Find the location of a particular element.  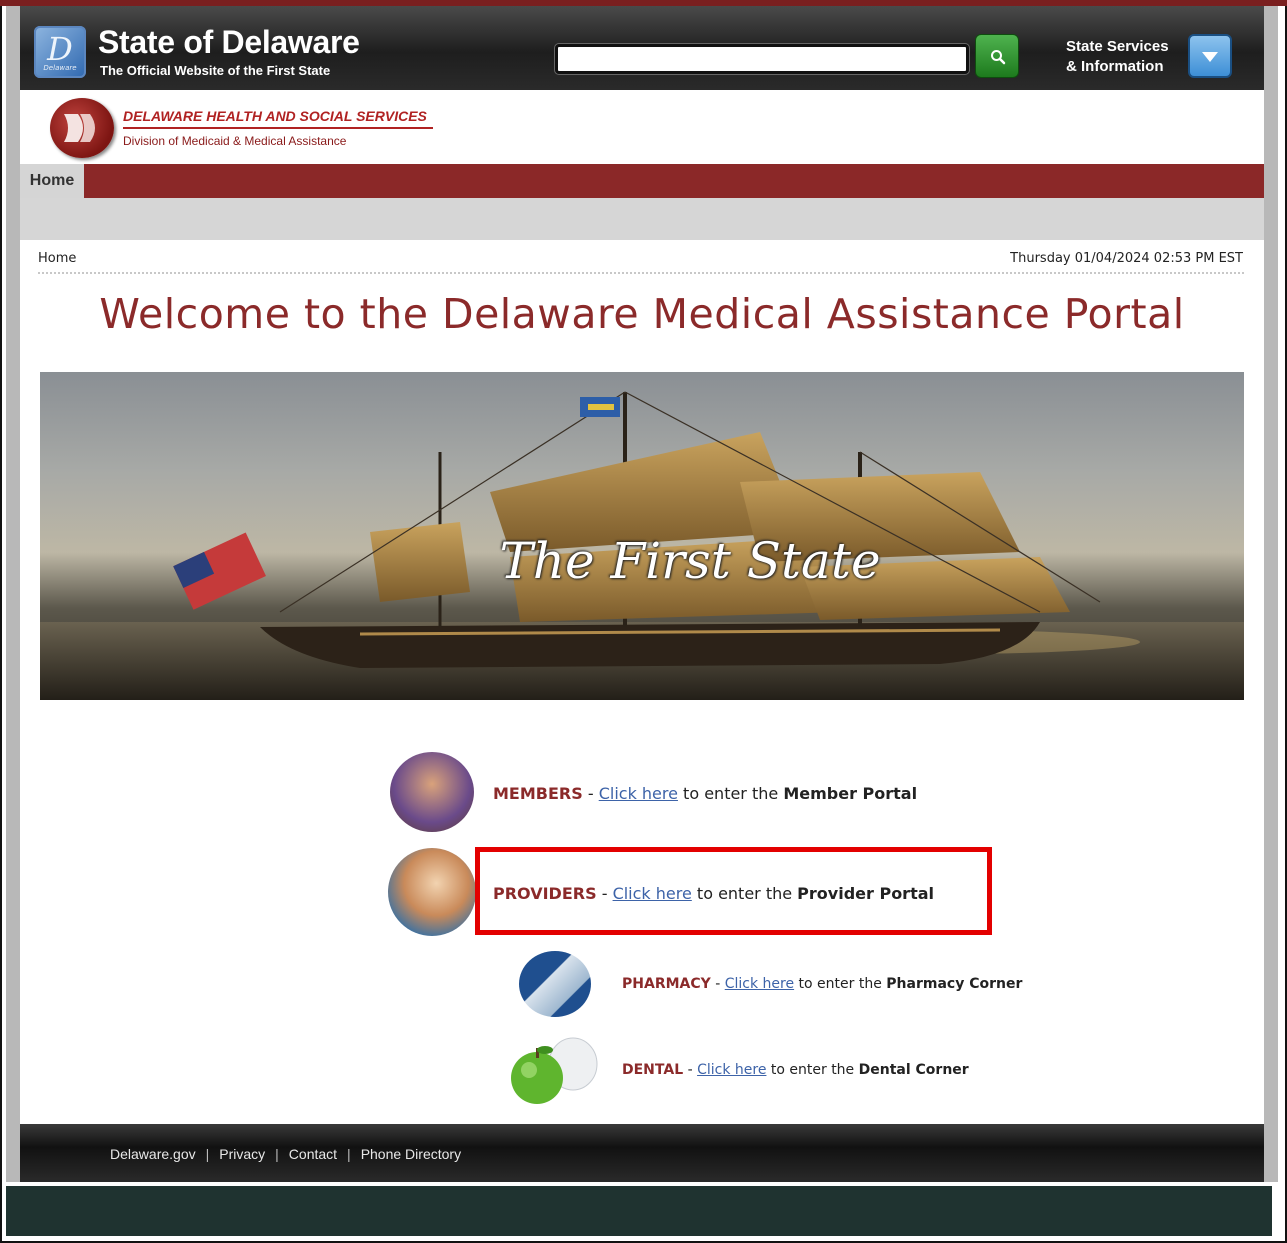

chevron-down-icon is located at coordinates (1210, 57).